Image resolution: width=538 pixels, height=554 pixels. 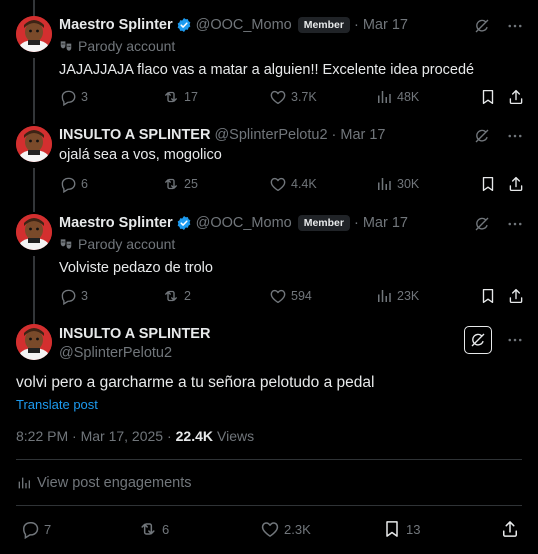 I want to click on reply-button: 6, so click(x=73, y=184).